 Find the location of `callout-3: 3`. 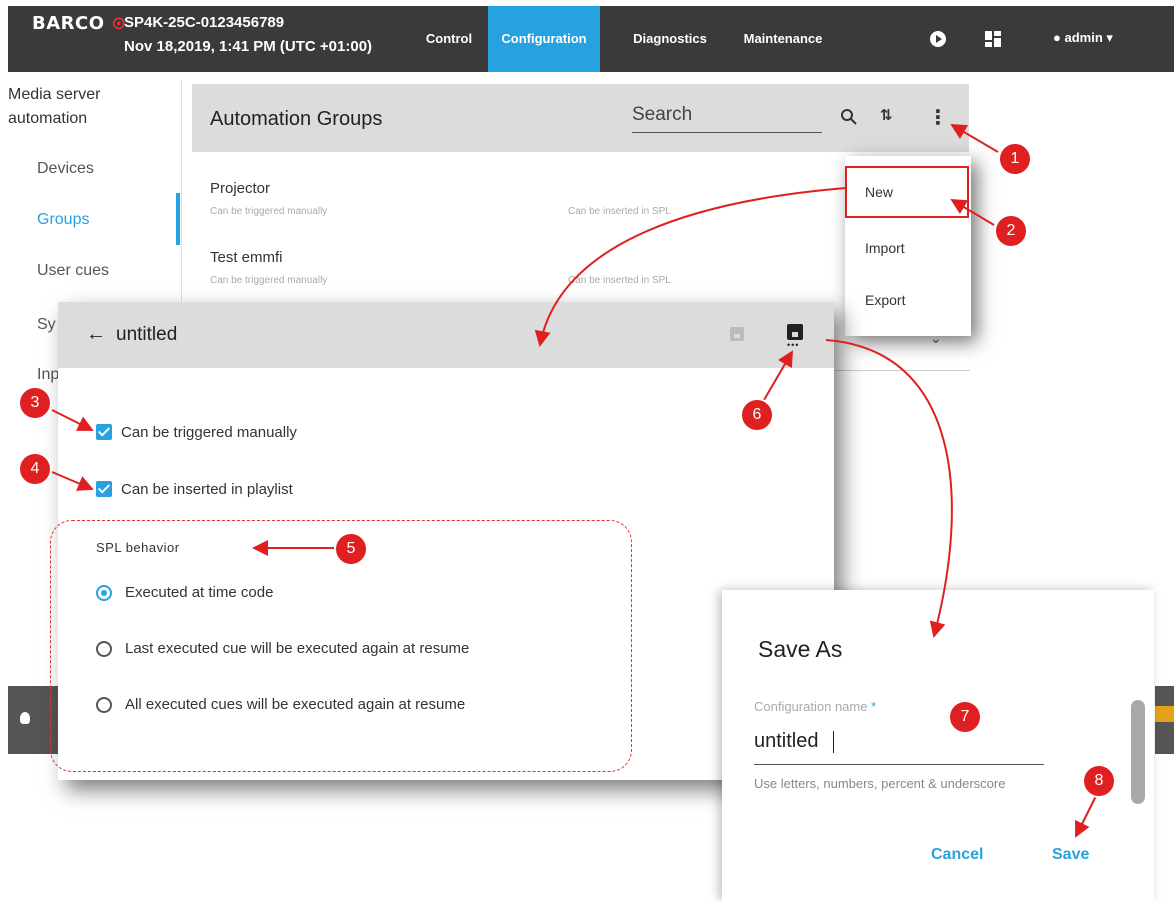

callout-3: 3 is located at coordinates (35, 403).